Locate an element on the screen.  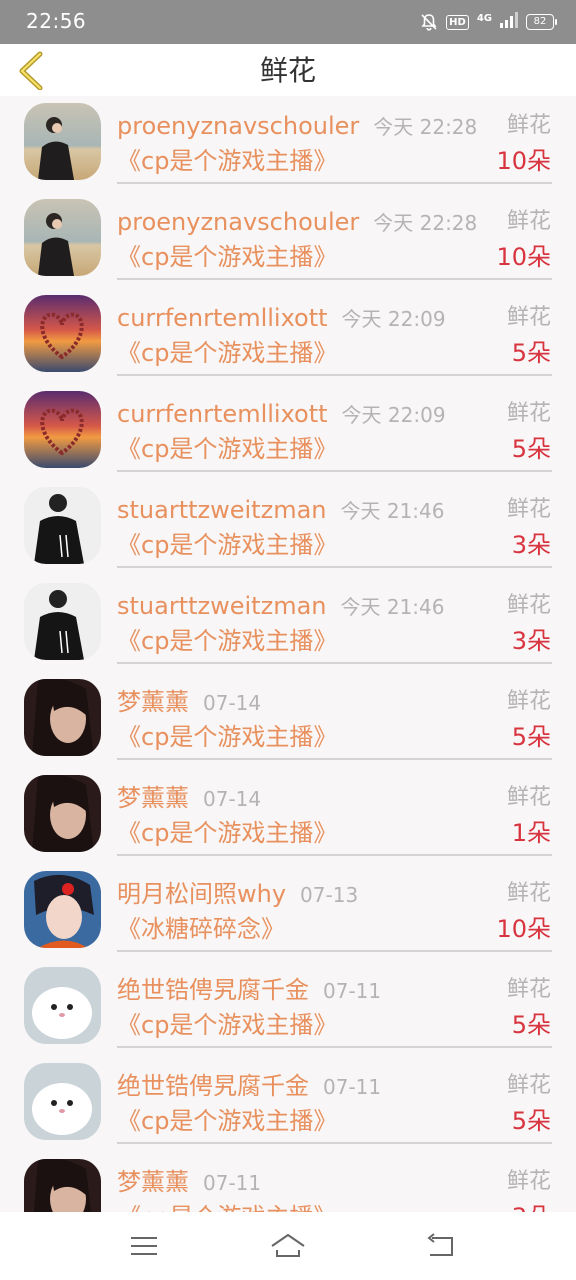
bell-off-icon is located at coordinates (429, 22).